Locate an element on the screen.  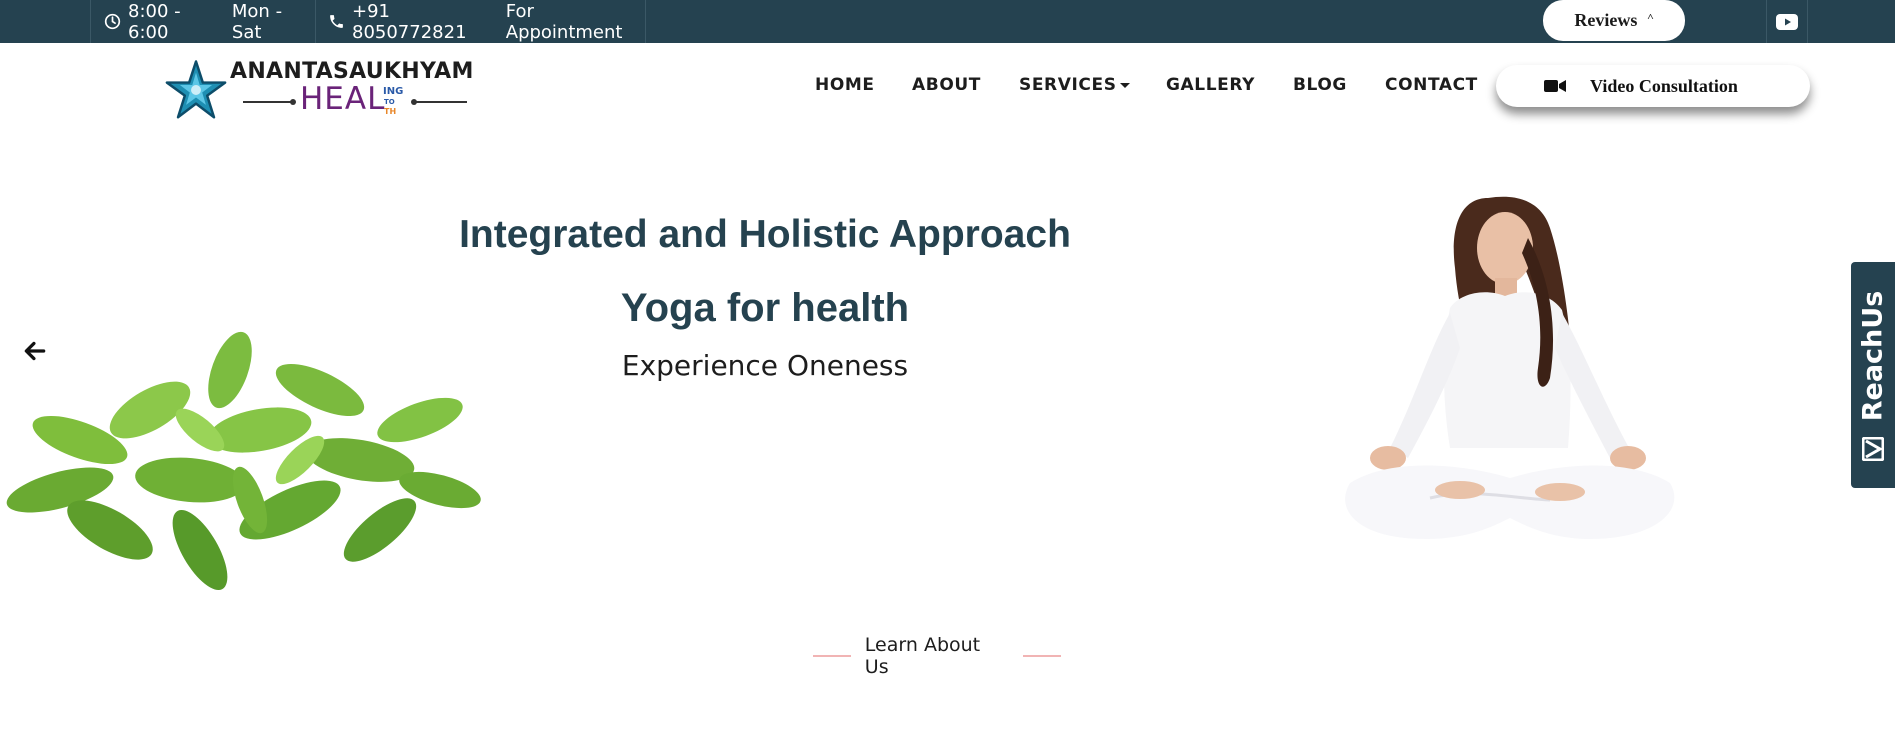
phone-icon is located at coordinates (336, 21).